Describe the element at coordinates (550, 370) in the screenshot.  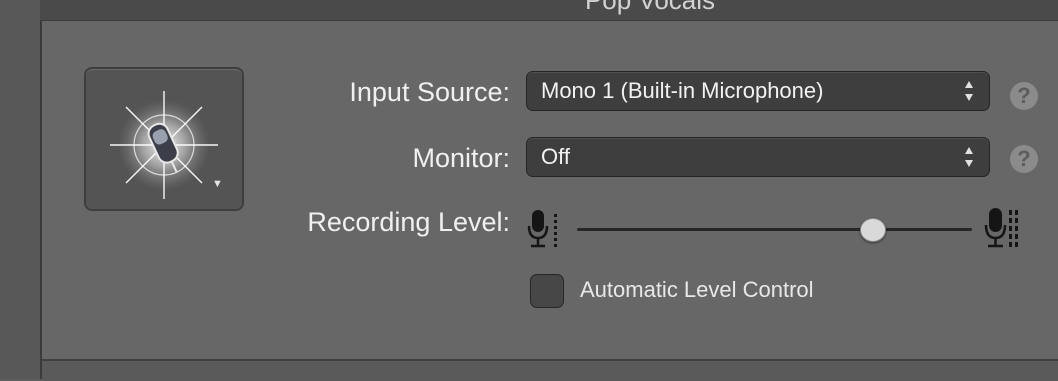
I see `bottom-divider` at that location.